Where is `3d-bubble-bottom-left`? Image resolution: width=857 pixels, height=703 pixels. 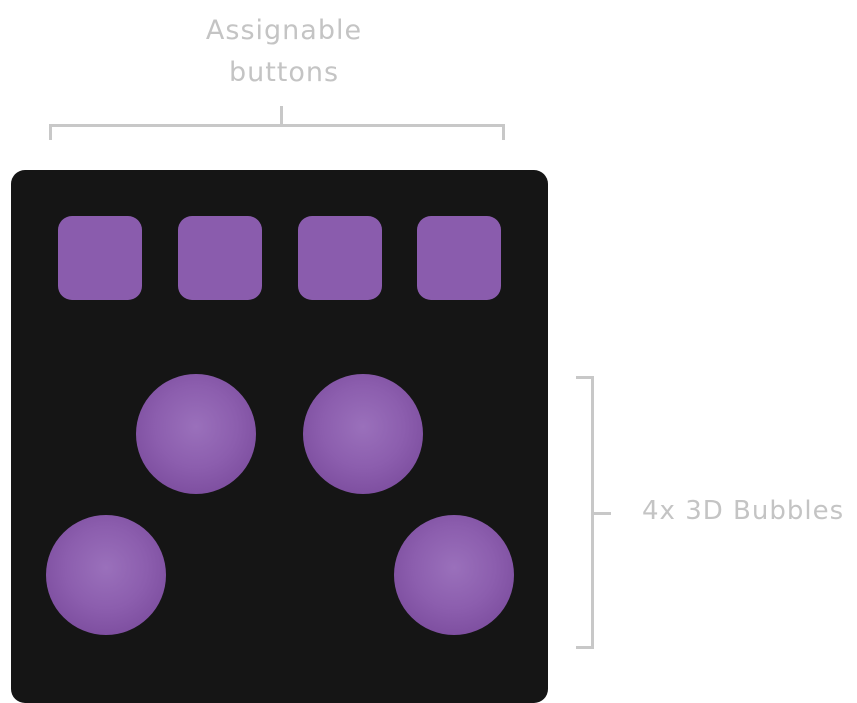 3d-bubble-bottom-left is located at coordinates (106, 575).